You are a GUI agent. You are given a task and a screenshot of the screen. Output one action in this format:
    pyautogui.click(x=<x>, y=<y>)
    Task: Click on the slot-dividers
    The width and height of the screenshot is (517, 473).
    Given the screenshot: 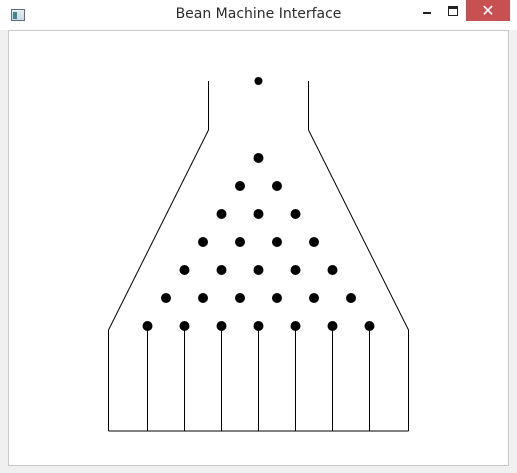 What is the action you would take?
    pyautogui.click(x=258, y=378)
    